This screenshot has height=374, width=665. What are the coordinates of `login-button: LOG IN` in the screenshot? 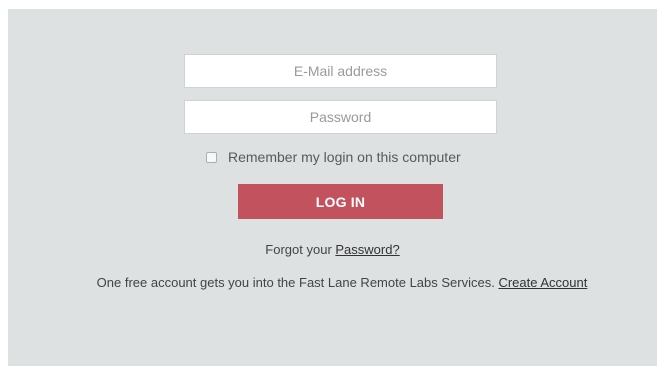 It's located at (340, 201).